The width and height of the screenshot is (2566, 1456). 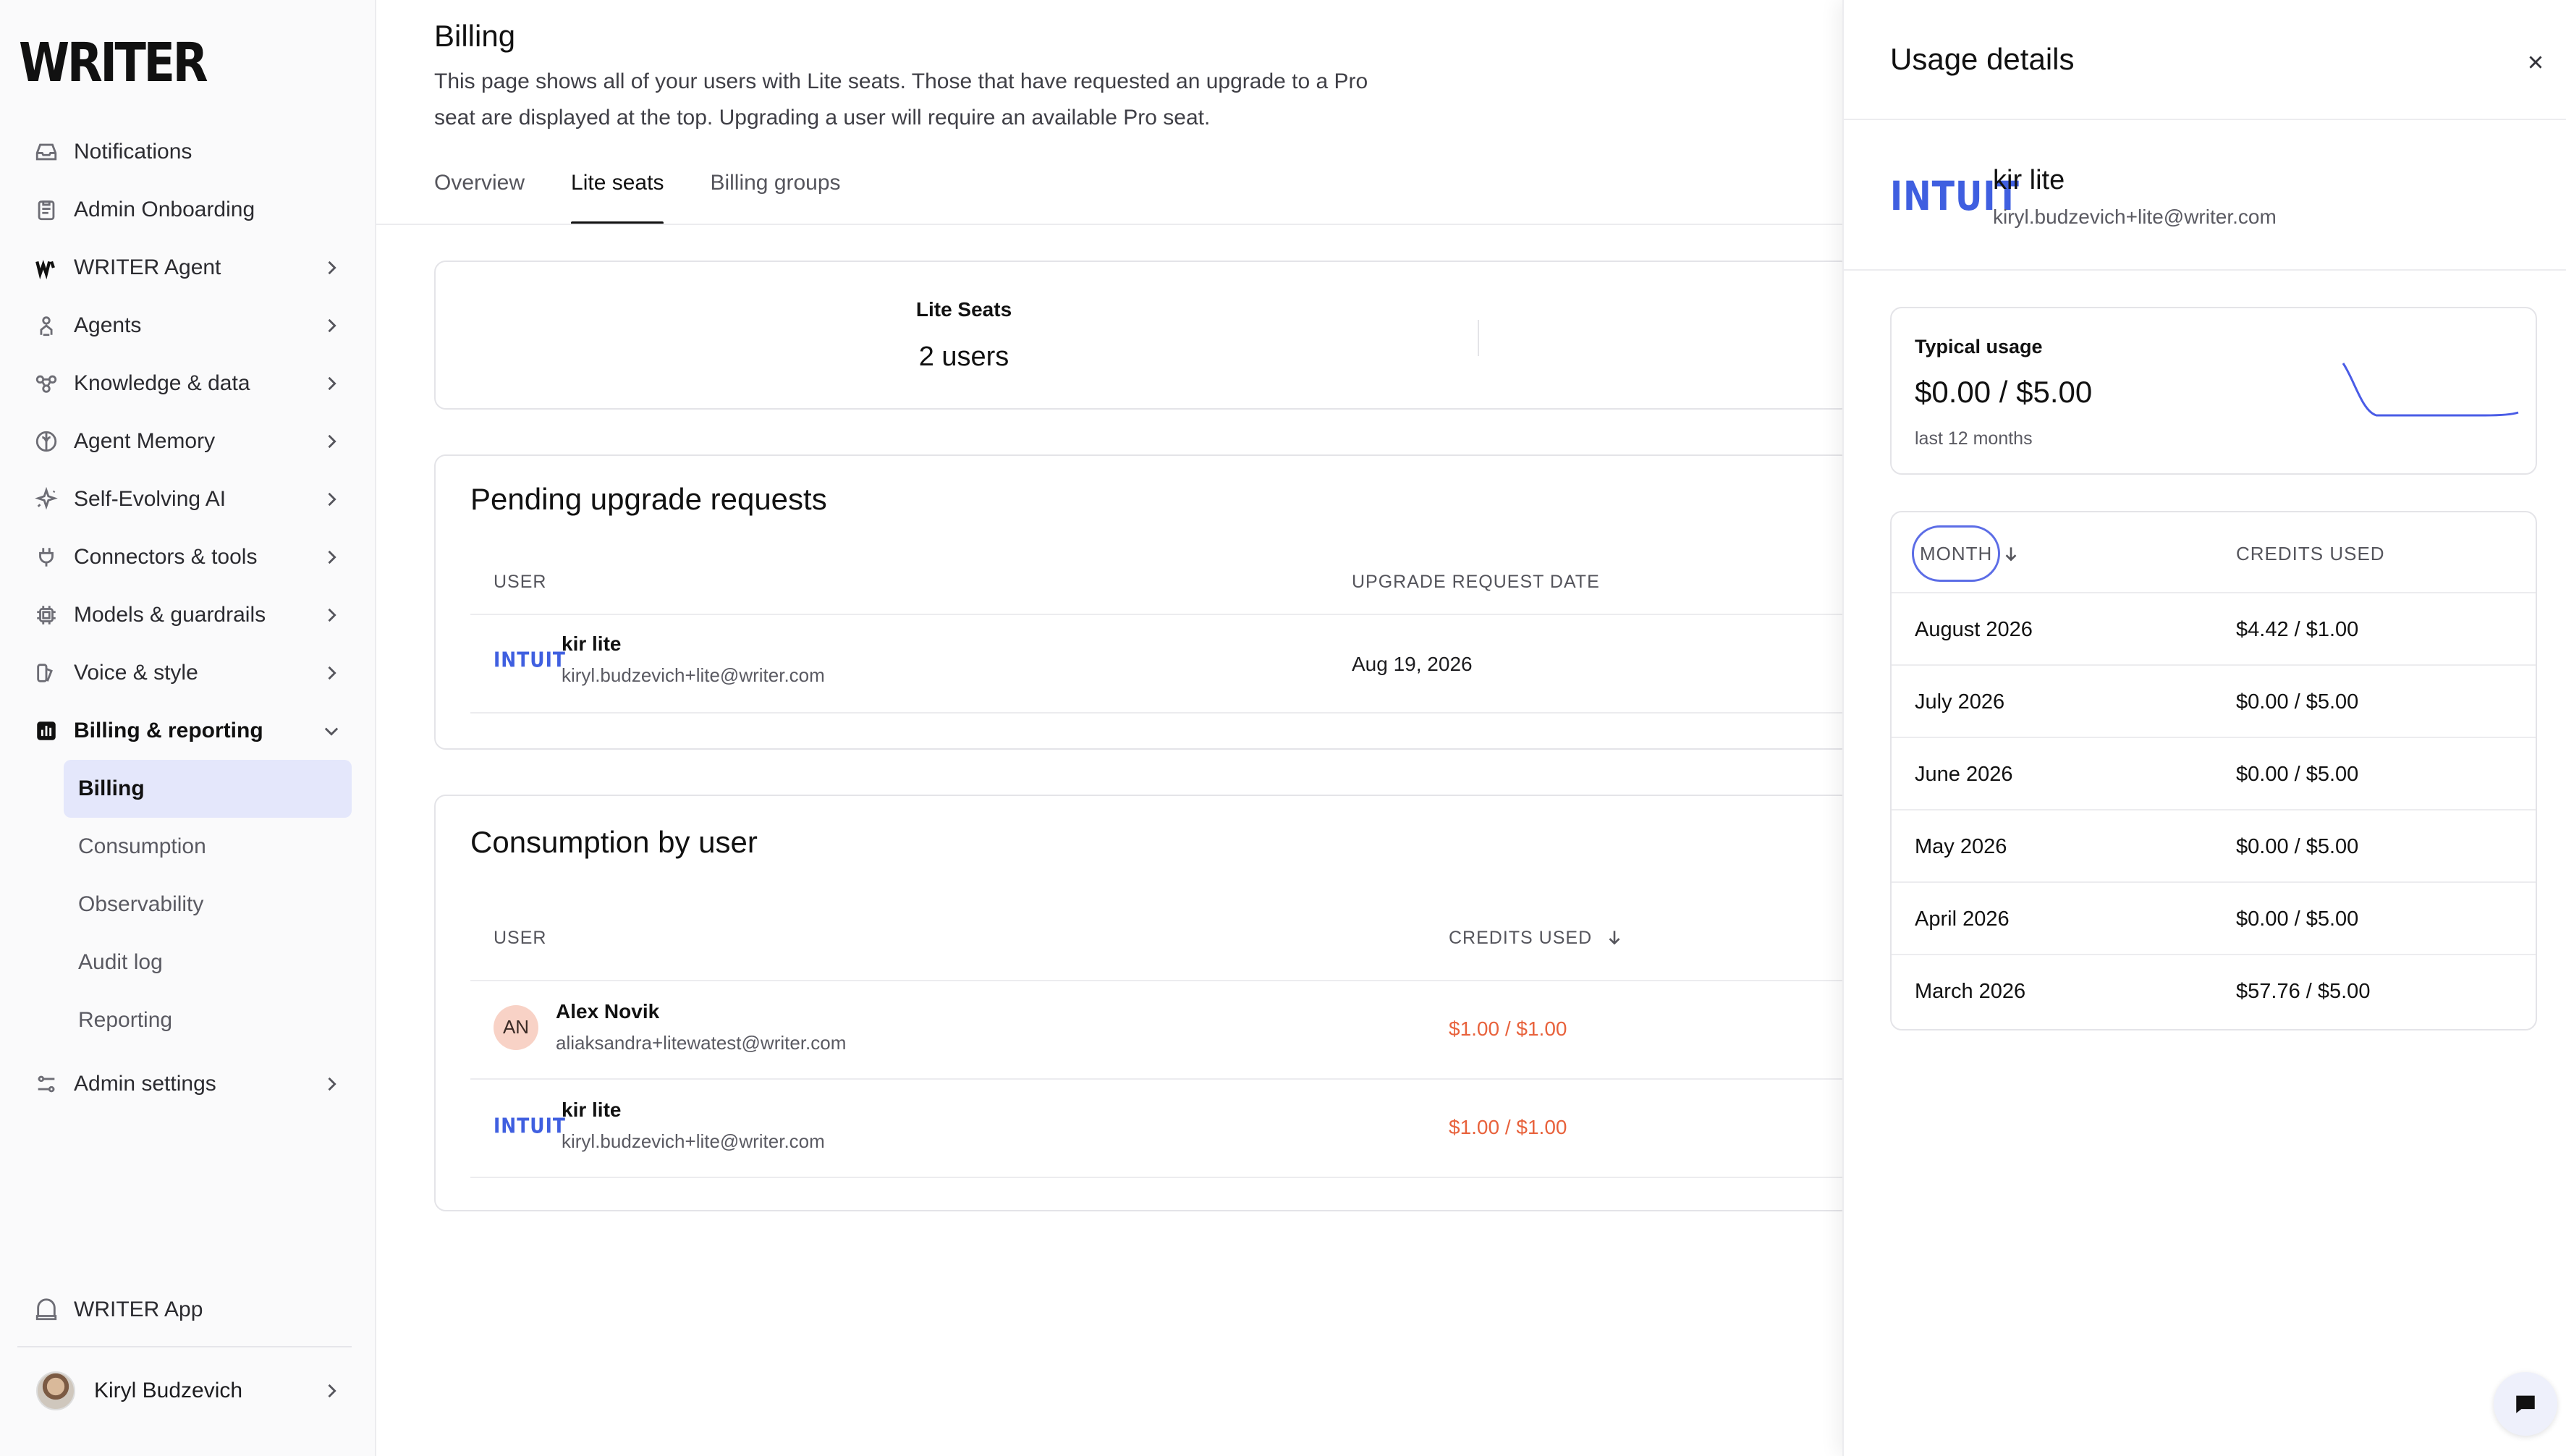 What do you see at coordinates (187, 557) in the screenshot?
I see `sidebar-item-connectors-tools: Connectors & tools` at bounding box center [187, 557].